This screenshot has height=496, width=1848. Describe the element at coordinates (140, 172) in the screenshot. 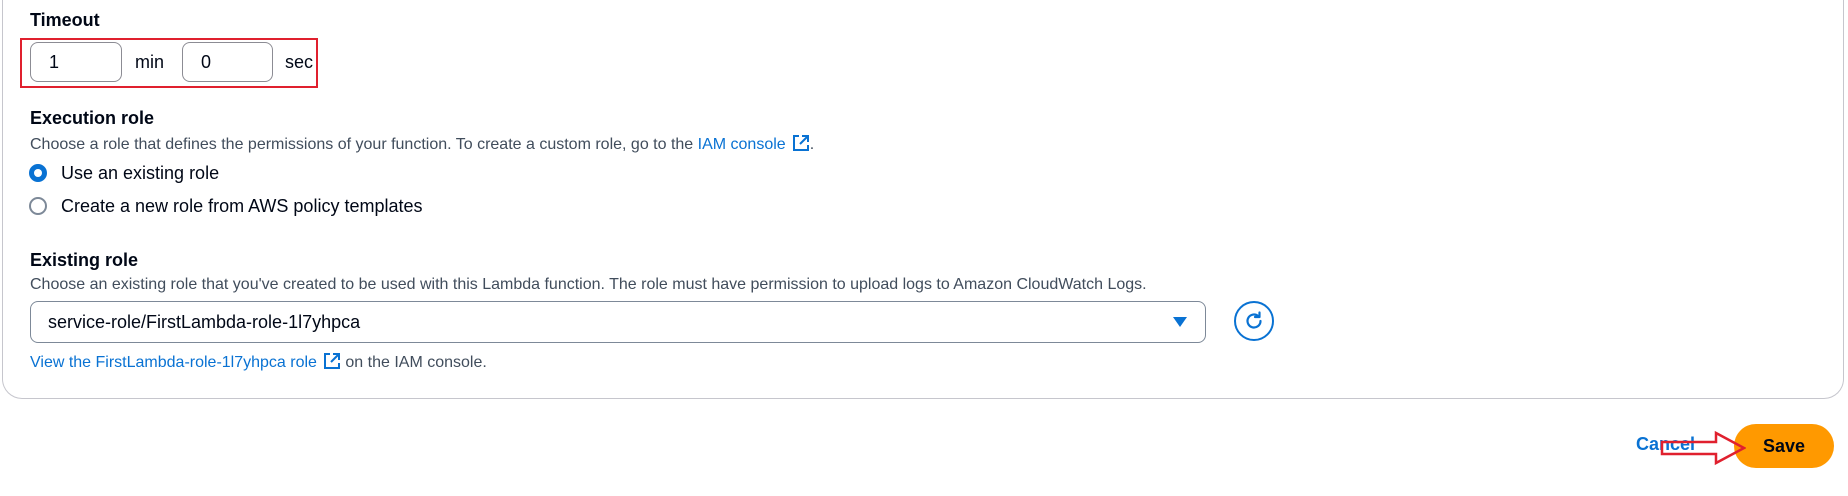

I see `radio-use-existing-role-label: Use an existing role` at that location.